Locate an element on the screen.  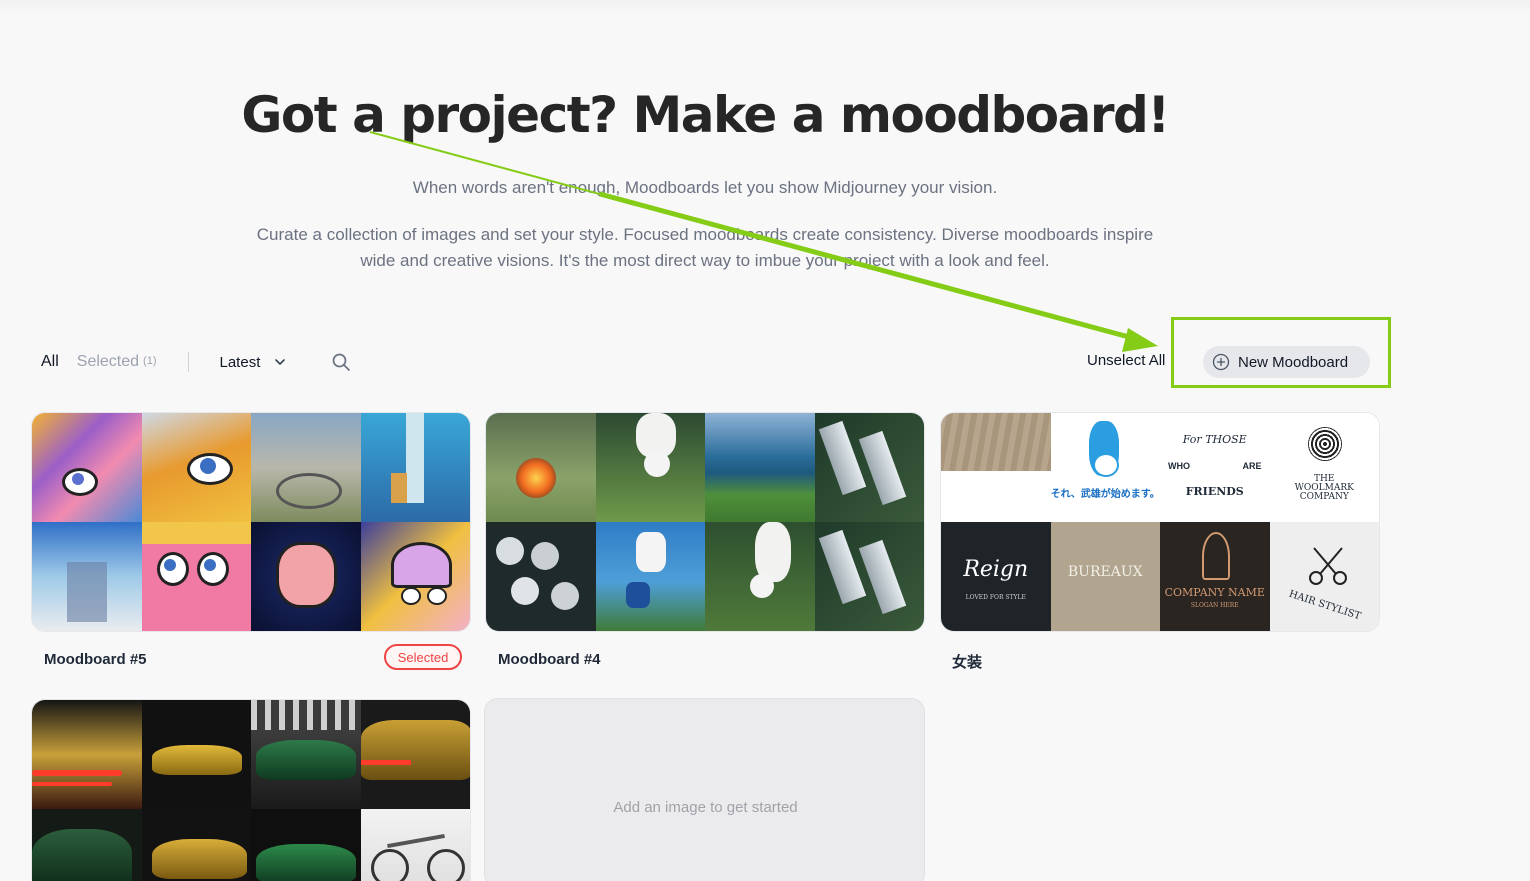
logo-text: LOVED FOR STYLE is located at coordinates (995, 597).